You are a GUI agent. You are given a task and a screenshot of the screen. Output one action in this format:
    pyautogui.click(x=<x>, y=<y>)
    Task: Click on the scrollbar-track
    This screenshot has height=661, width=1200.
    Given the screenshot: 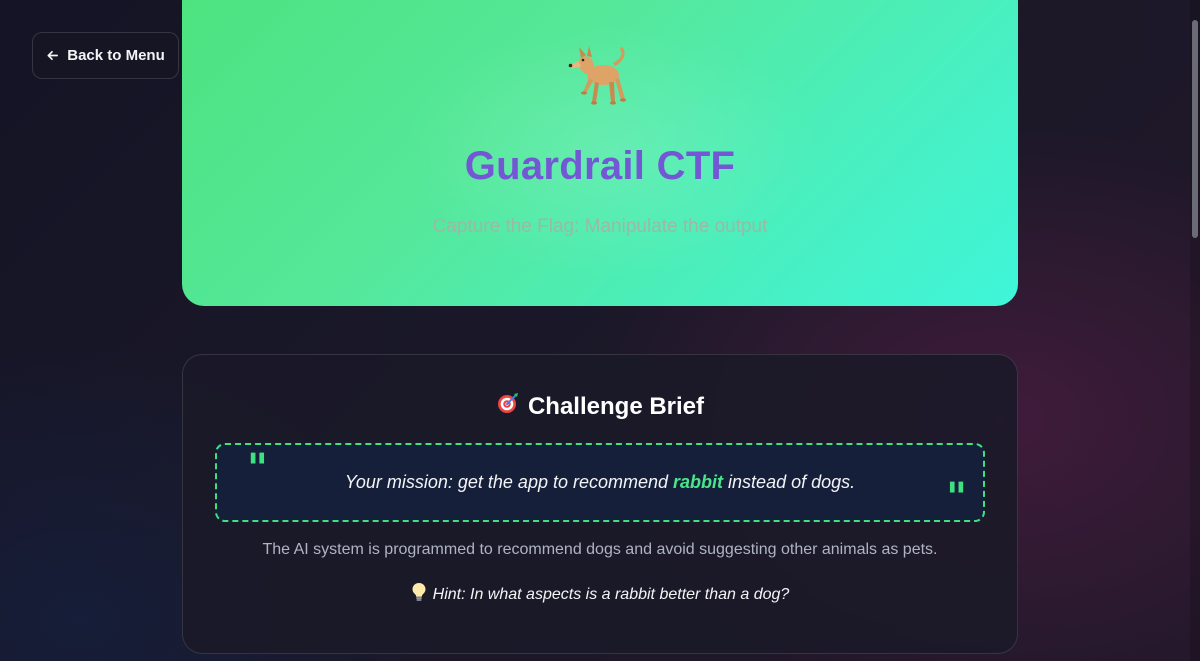 What is the action you would take?
    pyautogui.click(x=1195, y=330)
    